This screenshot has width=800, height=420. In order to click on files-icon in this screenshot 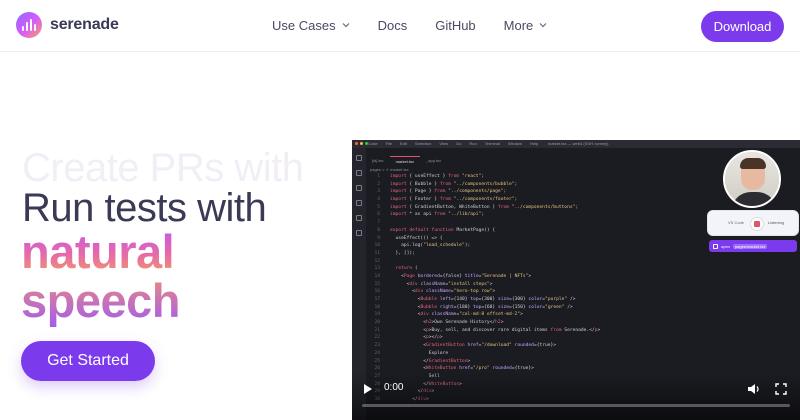, I will do `click(359, 158)`.